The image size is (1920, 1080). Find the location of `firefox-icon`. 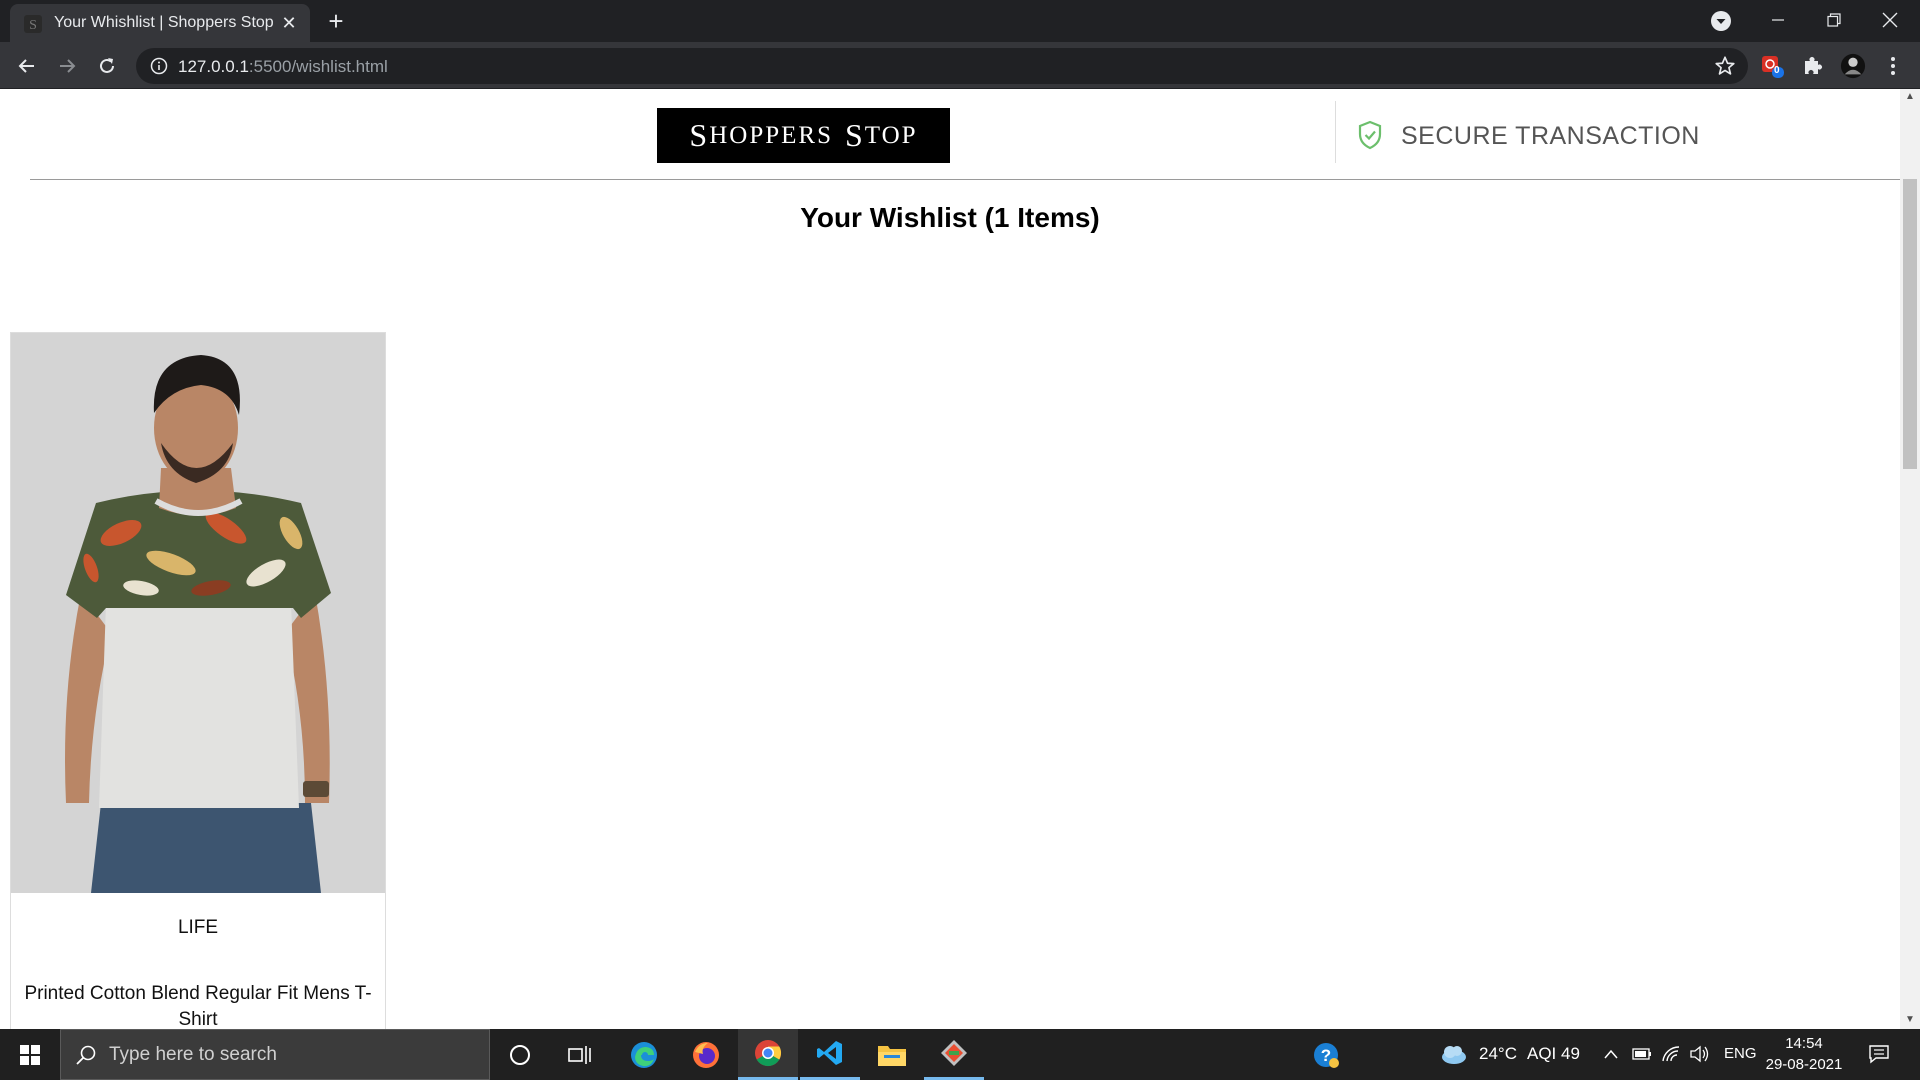

firefox-icon is located at coordinates (706, 1054).